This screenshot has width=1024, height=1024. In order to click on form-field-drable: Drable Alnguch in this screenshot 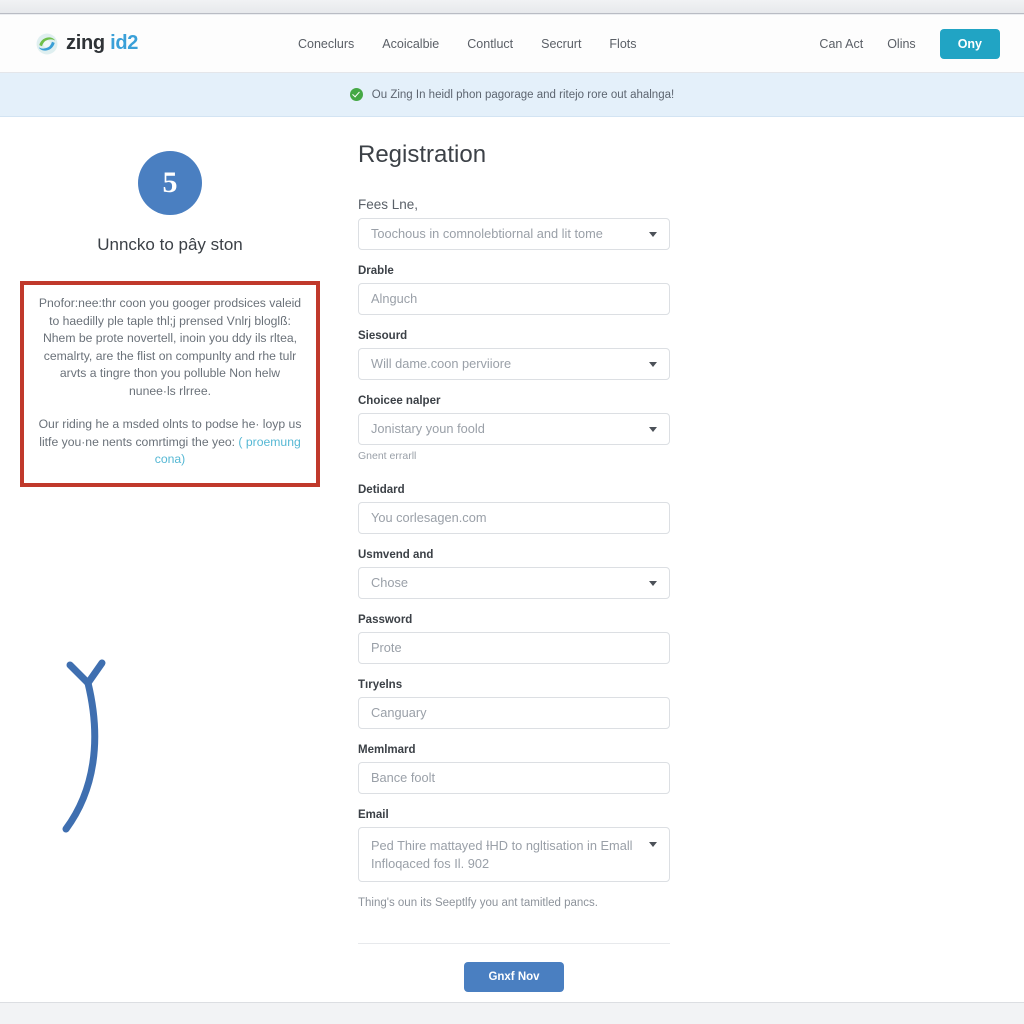, I will do `click(514, 290)`.